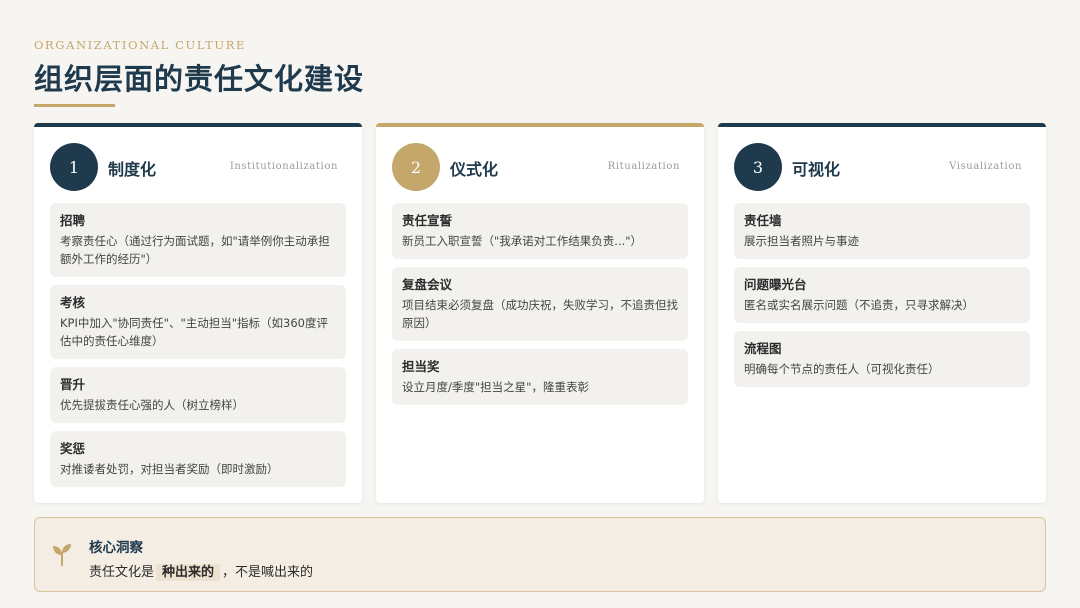  Describe the element at coordinates (522, 241) in the screenshot. I see `item-desc: 新员工入职宣誓（"我承诺对工作结果负责..."）` at that location.